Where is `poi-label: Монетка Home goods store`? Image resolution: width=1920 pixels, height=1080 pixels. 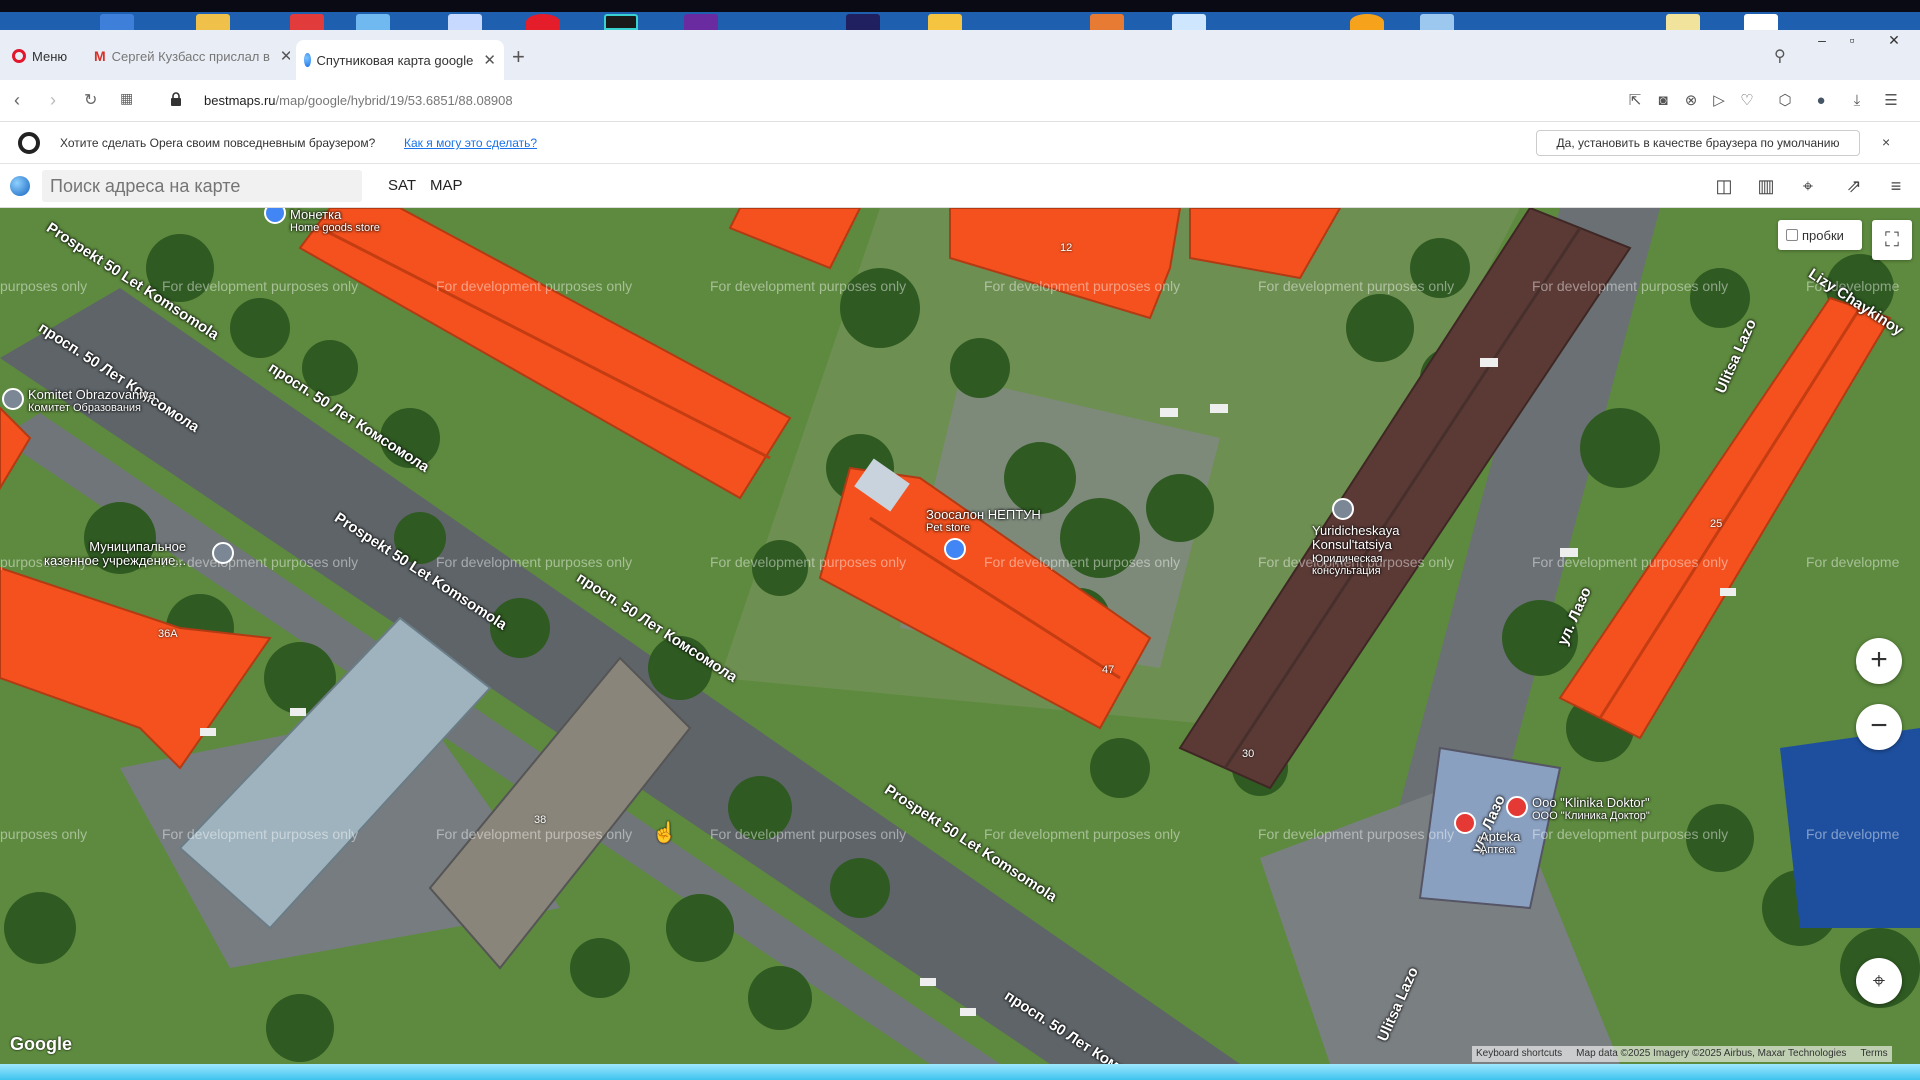 poi-label: Монетка Home goods store is located at coordinates (335, 221).